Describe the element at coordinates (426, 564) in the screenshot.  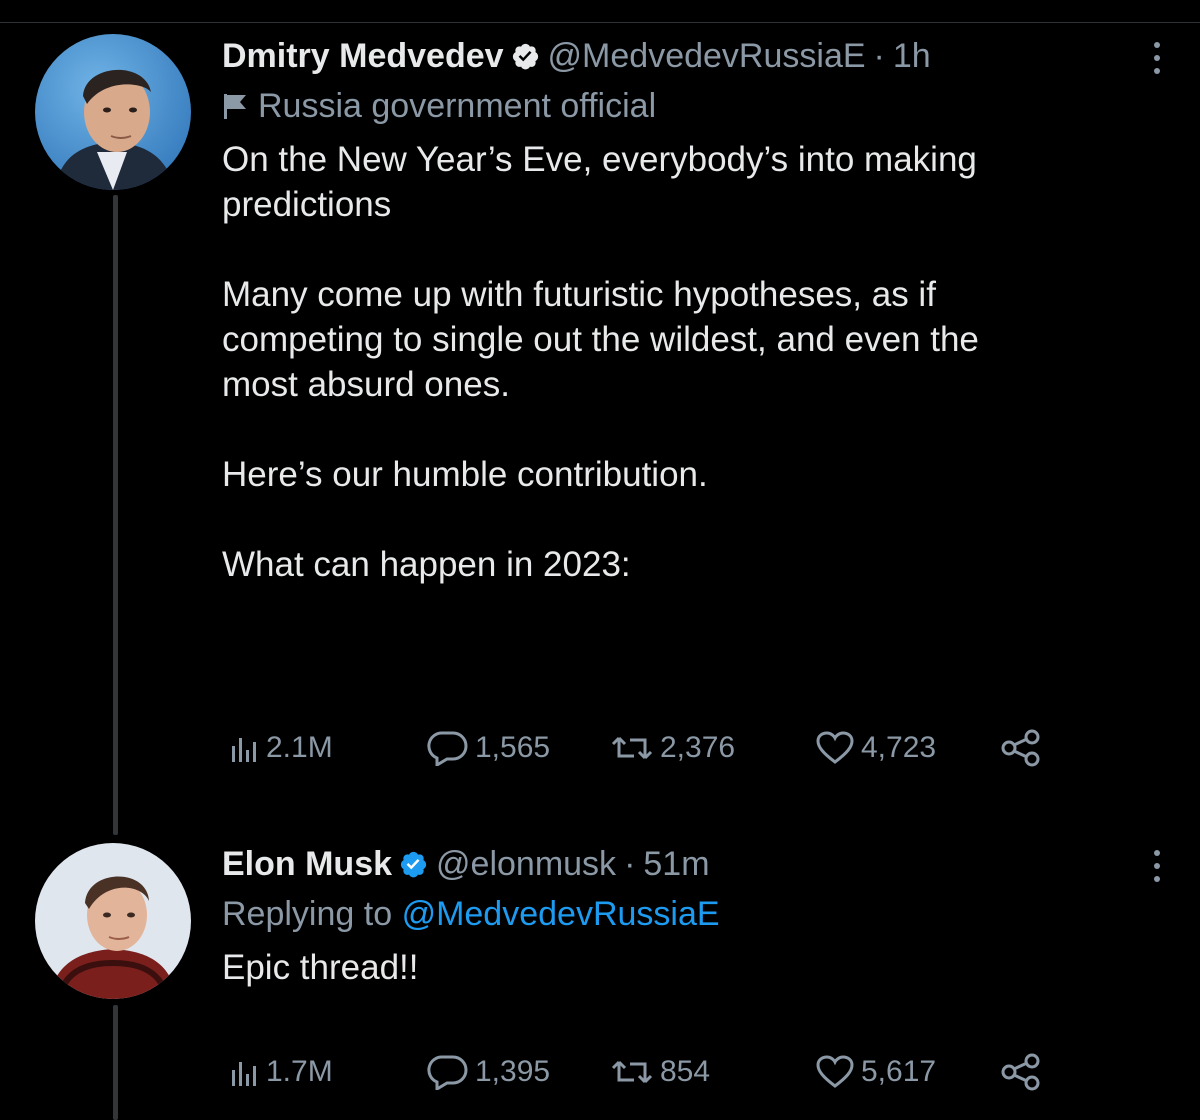
I see `tweet-paragraph: What can happen in 2023:` at that location.